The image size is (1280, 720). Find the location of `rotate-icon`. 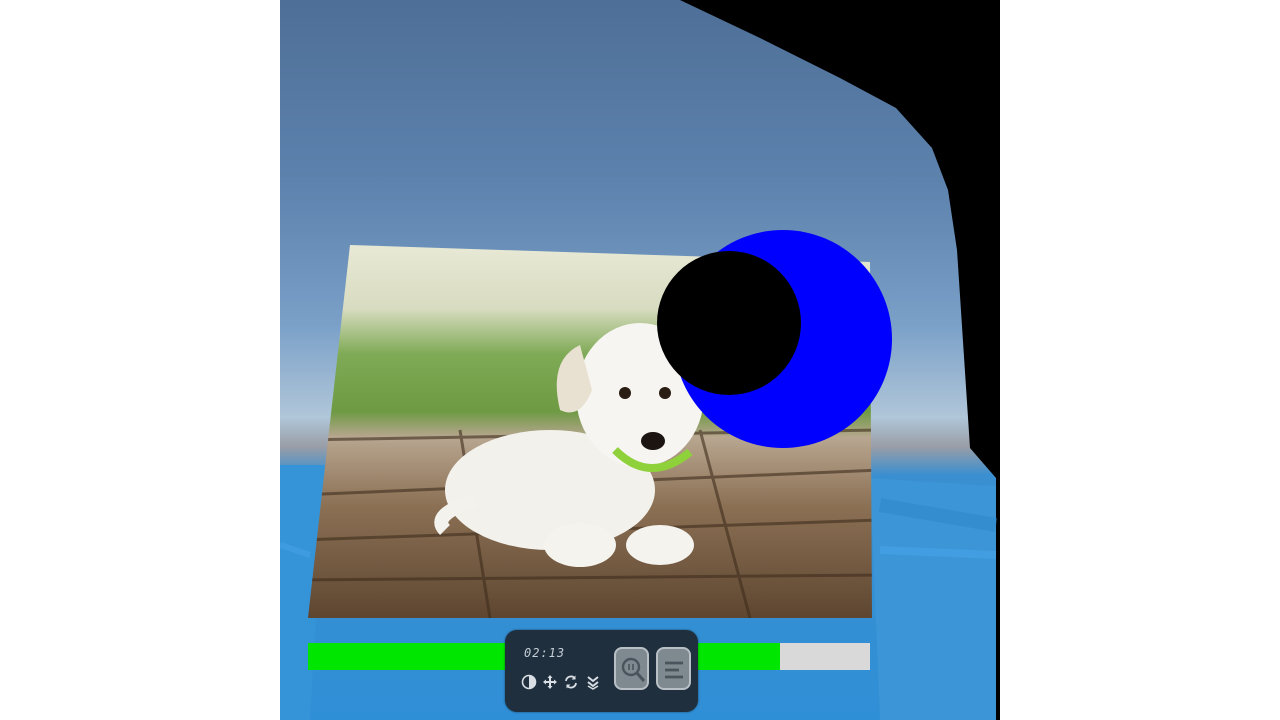

rotate-icon is located at coordinates (571, 684).